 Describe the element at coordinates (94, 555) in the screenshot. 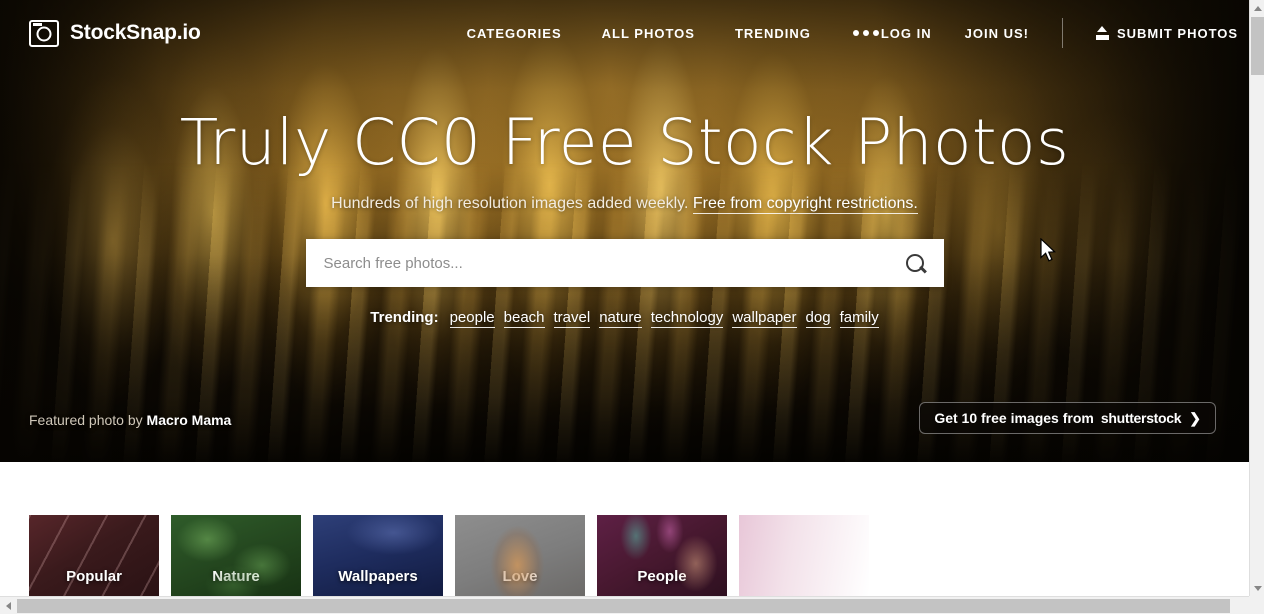

I see `category-tile-popular: Popular` at that location.